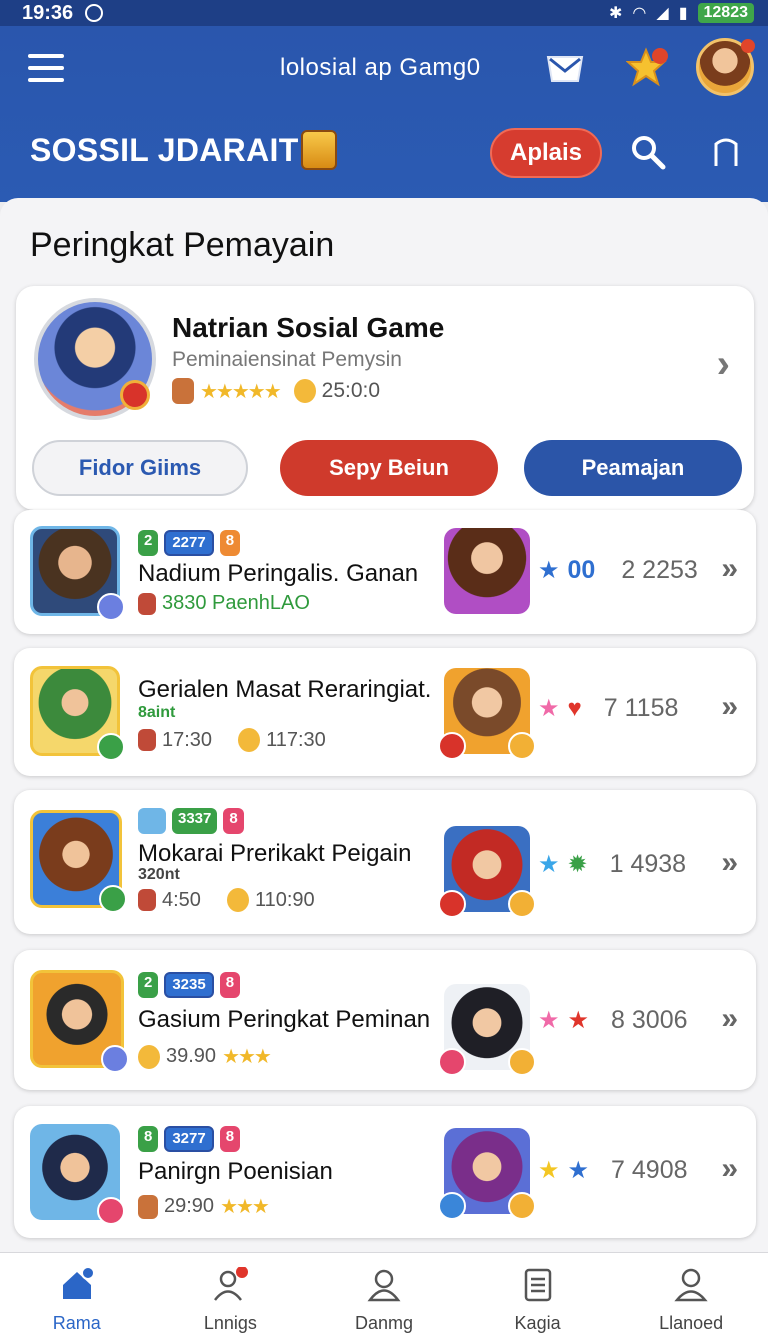  I want to click on time-value: 29:90, so click(189, 1206).